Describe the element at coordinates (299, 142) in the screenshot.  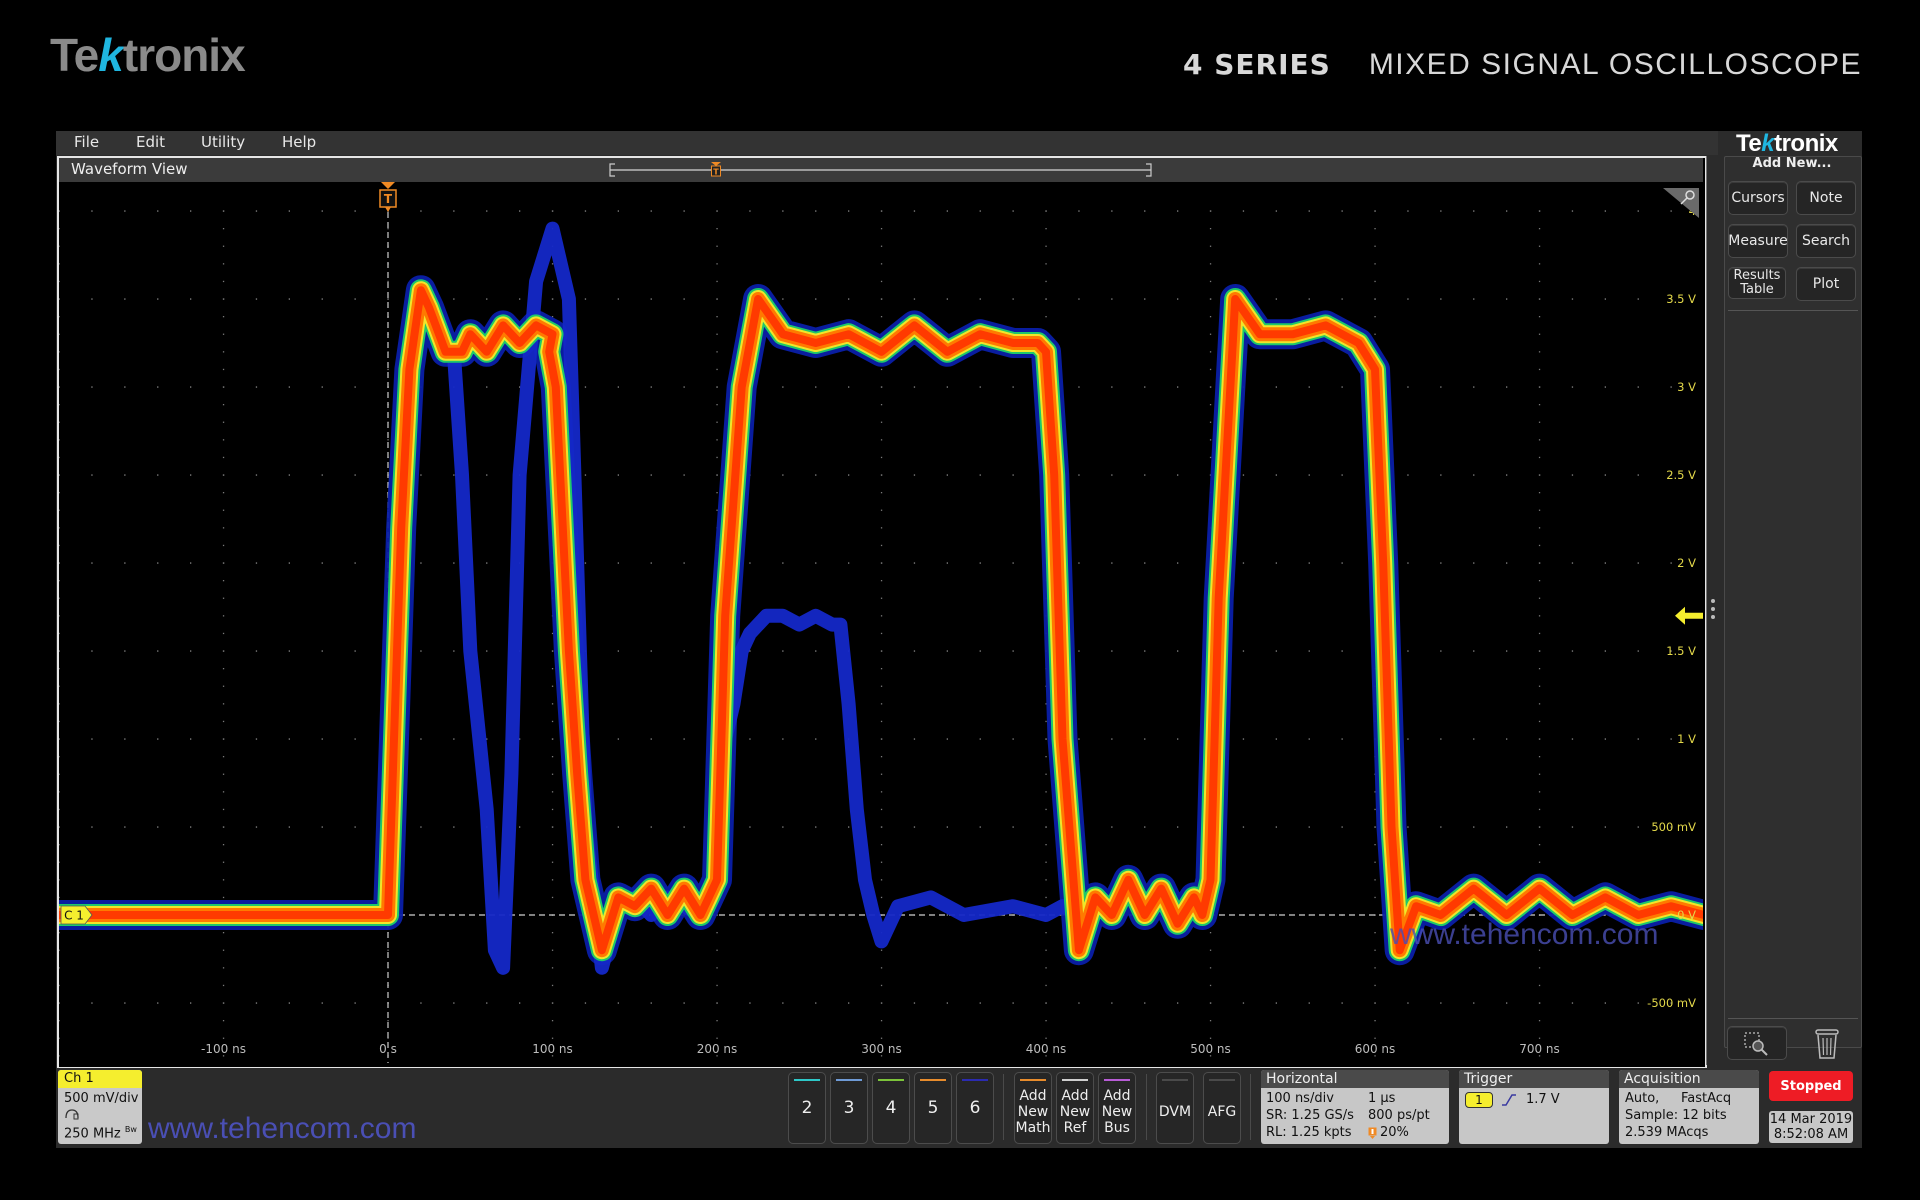
I see `menu-help: Help` at that location.